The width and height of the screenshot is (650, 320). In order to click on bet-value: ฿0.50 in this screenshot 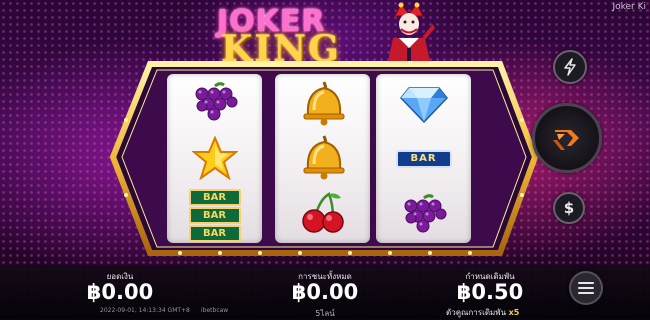, I will do `click(490, 292)`.